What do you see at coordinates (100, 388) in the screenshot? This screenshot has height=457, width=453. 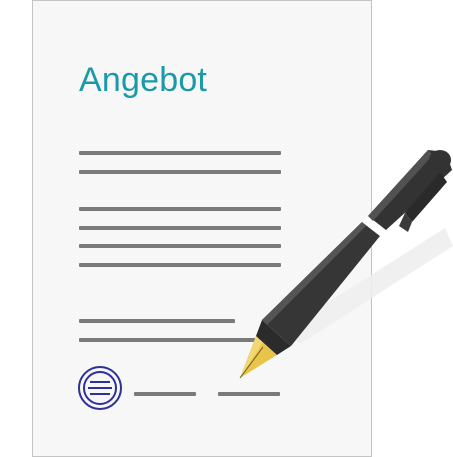 I see `round-seal-icon` at bounding box center [100, 388].